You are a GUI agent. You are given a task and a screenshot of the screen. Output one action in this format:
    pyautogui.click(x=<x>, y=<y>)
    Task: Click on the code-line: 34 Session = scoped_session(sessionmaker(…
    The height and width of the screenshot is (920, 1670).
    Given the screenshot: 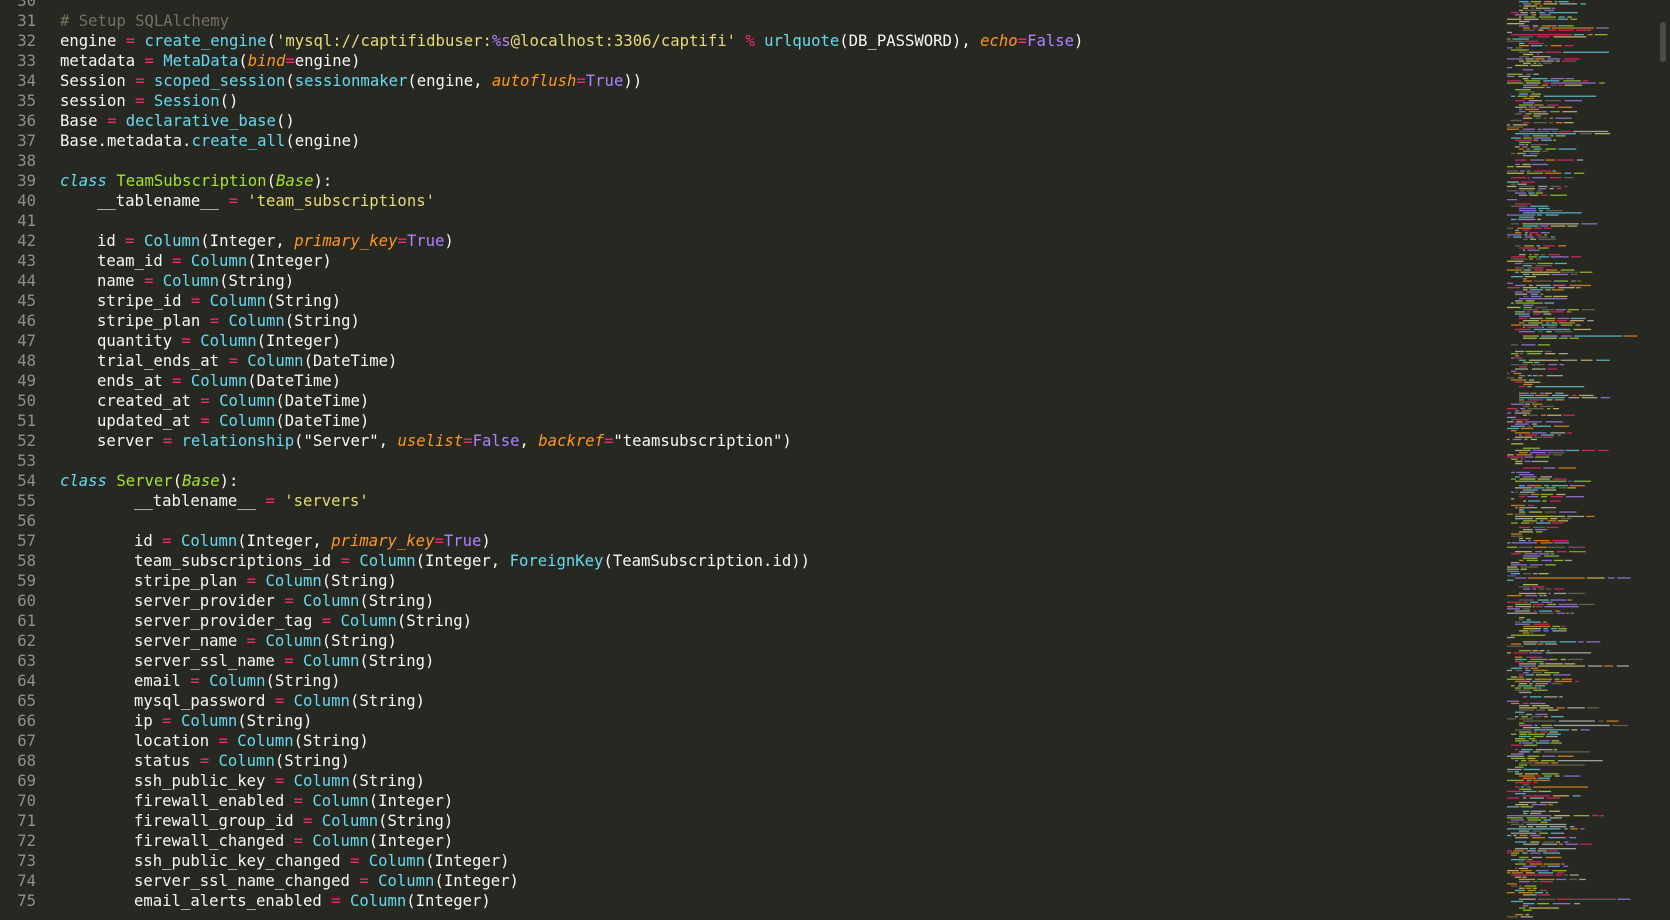 What is the action you would take?
    pyautogui.click(x=752, y=81)
    